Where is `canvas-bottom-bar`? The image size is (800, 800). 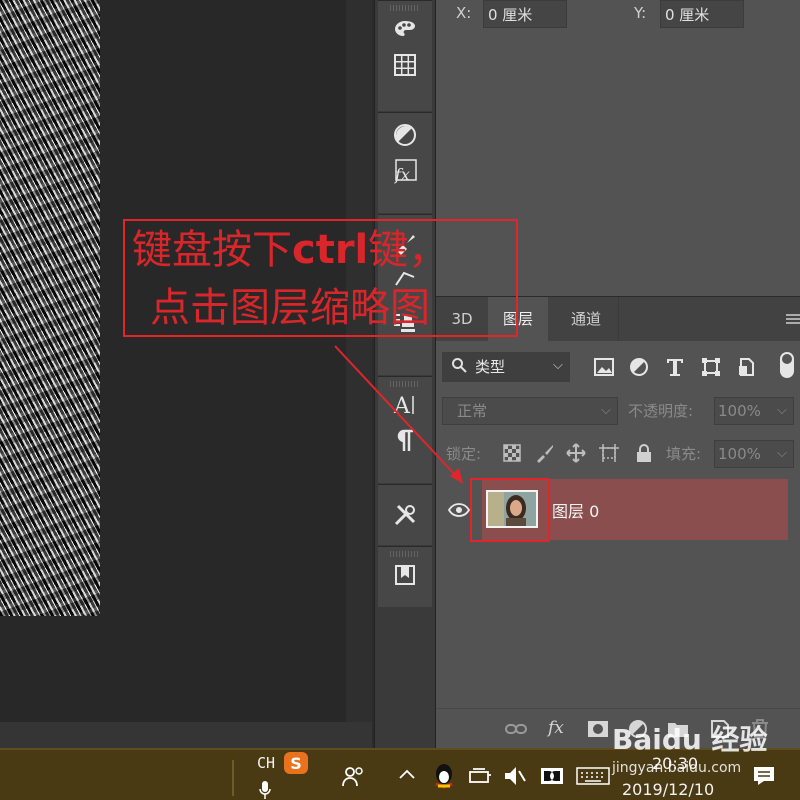
canvas-bottom-bar is located at coordinates (186, 735).